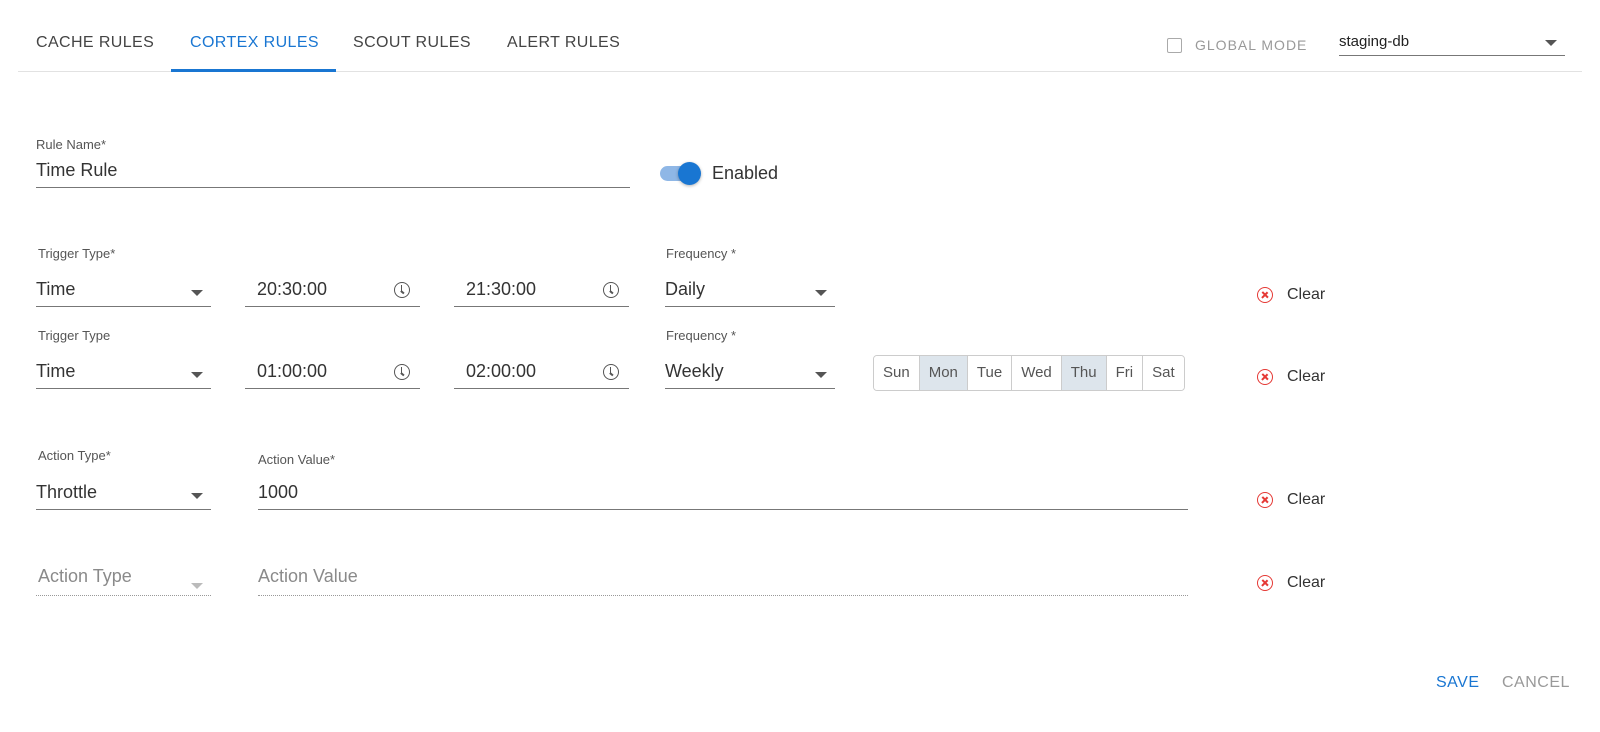 The image size is (1600, 732). Describe the element at coordinates (1458, 683) in the screenshot. I see `save-button: SAVE` at that location.